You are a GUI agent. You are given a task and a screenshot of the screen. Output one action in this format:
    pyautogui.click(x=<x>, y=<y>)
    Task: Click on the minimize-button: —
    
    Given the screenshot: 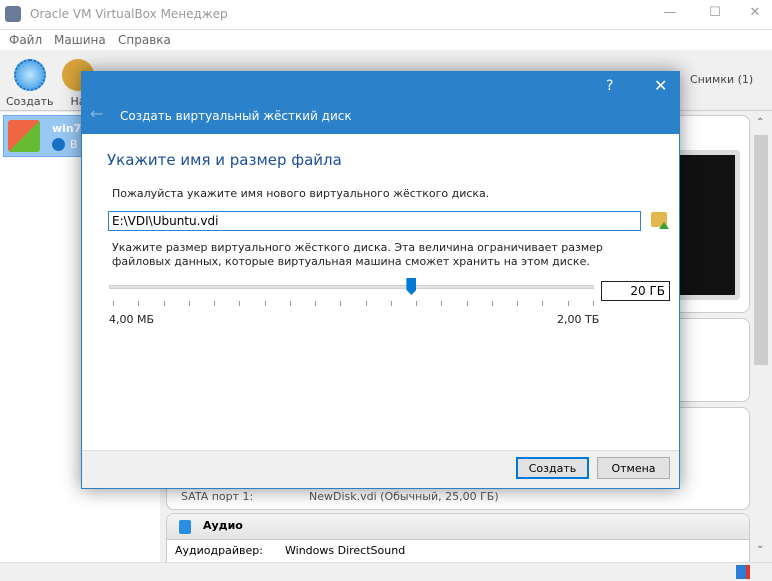 What is the action you would take?
    pyautogui.click(x=670, y=12)
    